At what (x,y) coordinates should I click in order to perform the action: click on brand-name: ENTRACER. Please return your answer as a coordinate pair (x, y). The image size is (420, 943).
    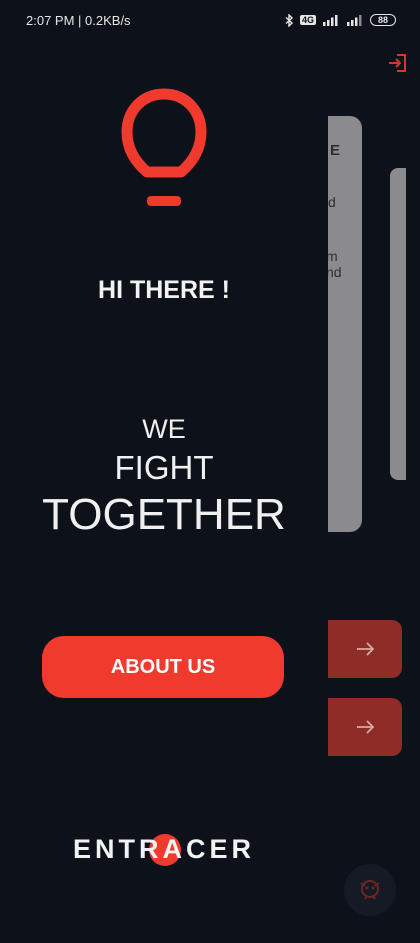
    Looking at the image, I should click on (163, 849).